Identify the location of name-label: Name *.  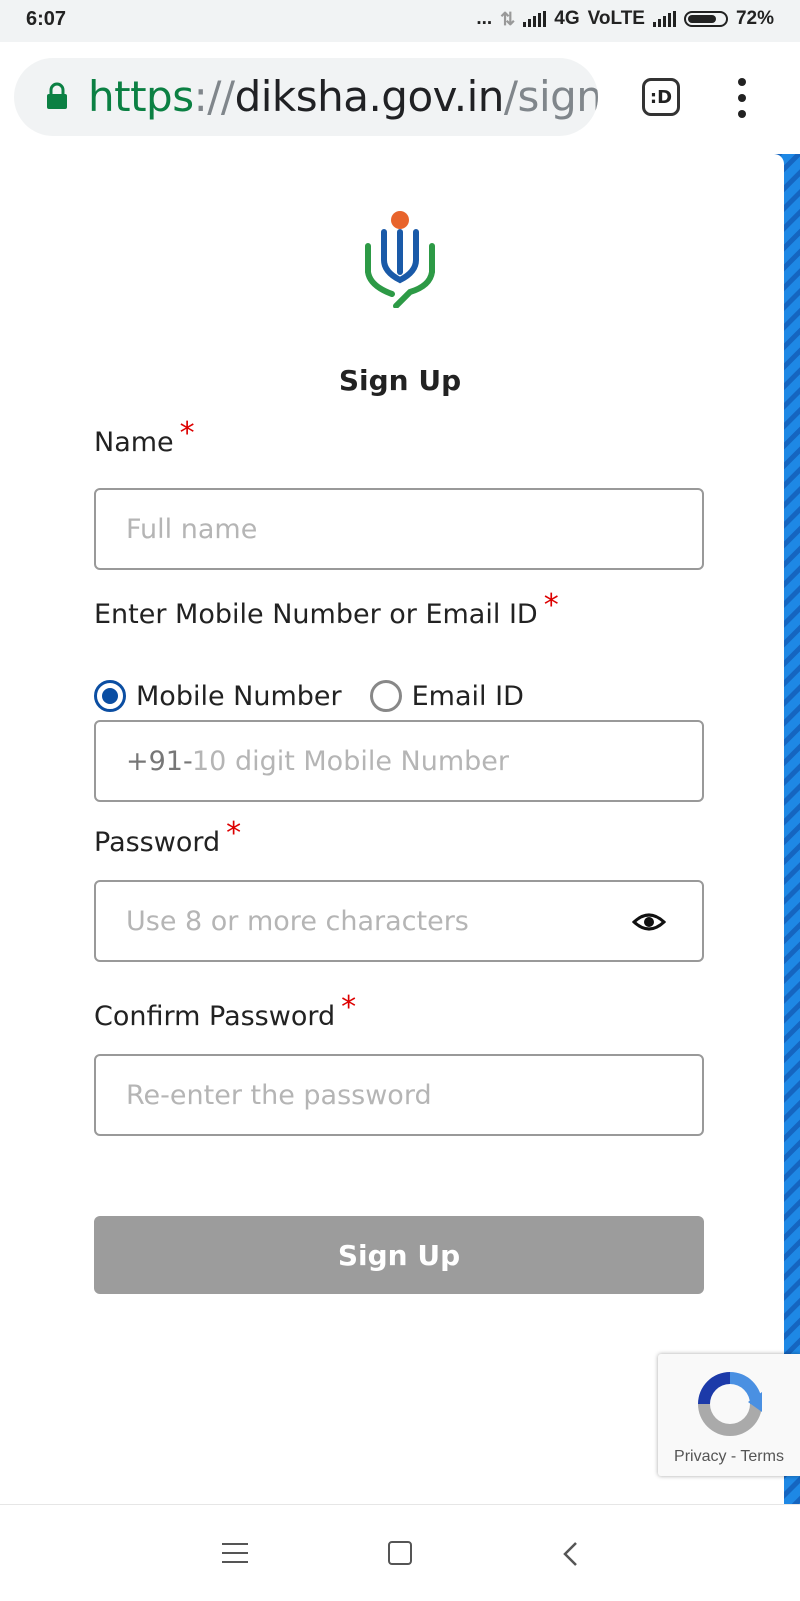
(144, 437).